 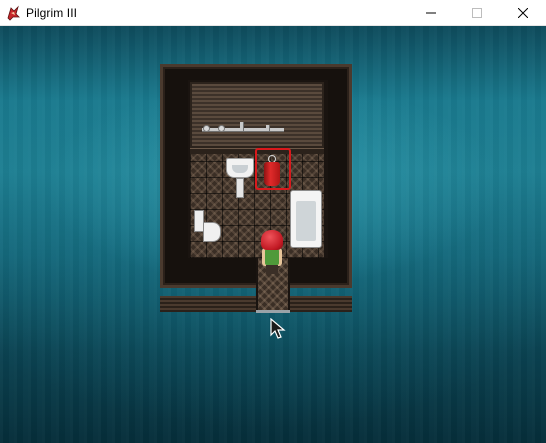 I want to click on character-red-hair, so click(x=272, y=240).